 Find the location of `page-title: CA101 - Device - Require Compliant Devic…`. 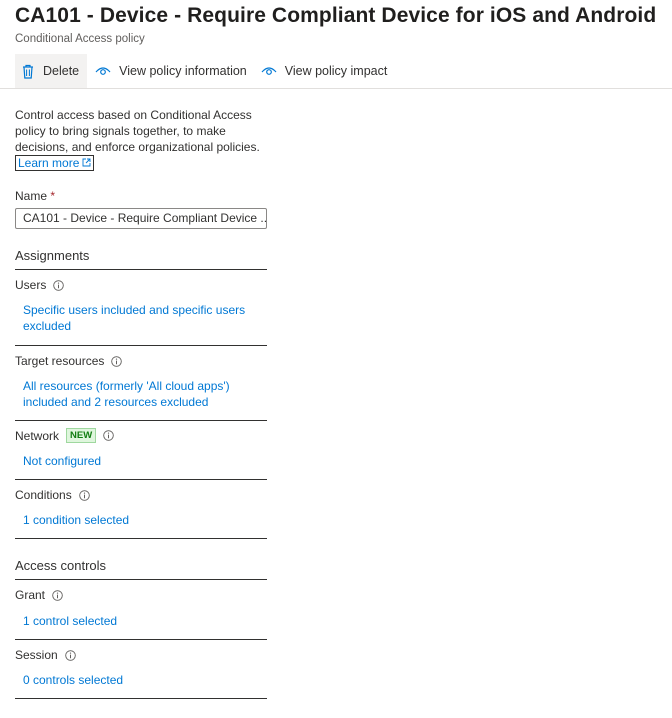

page-title: CA101 - Device - Require Compliant Devic… is located at coordinates (336, 15).